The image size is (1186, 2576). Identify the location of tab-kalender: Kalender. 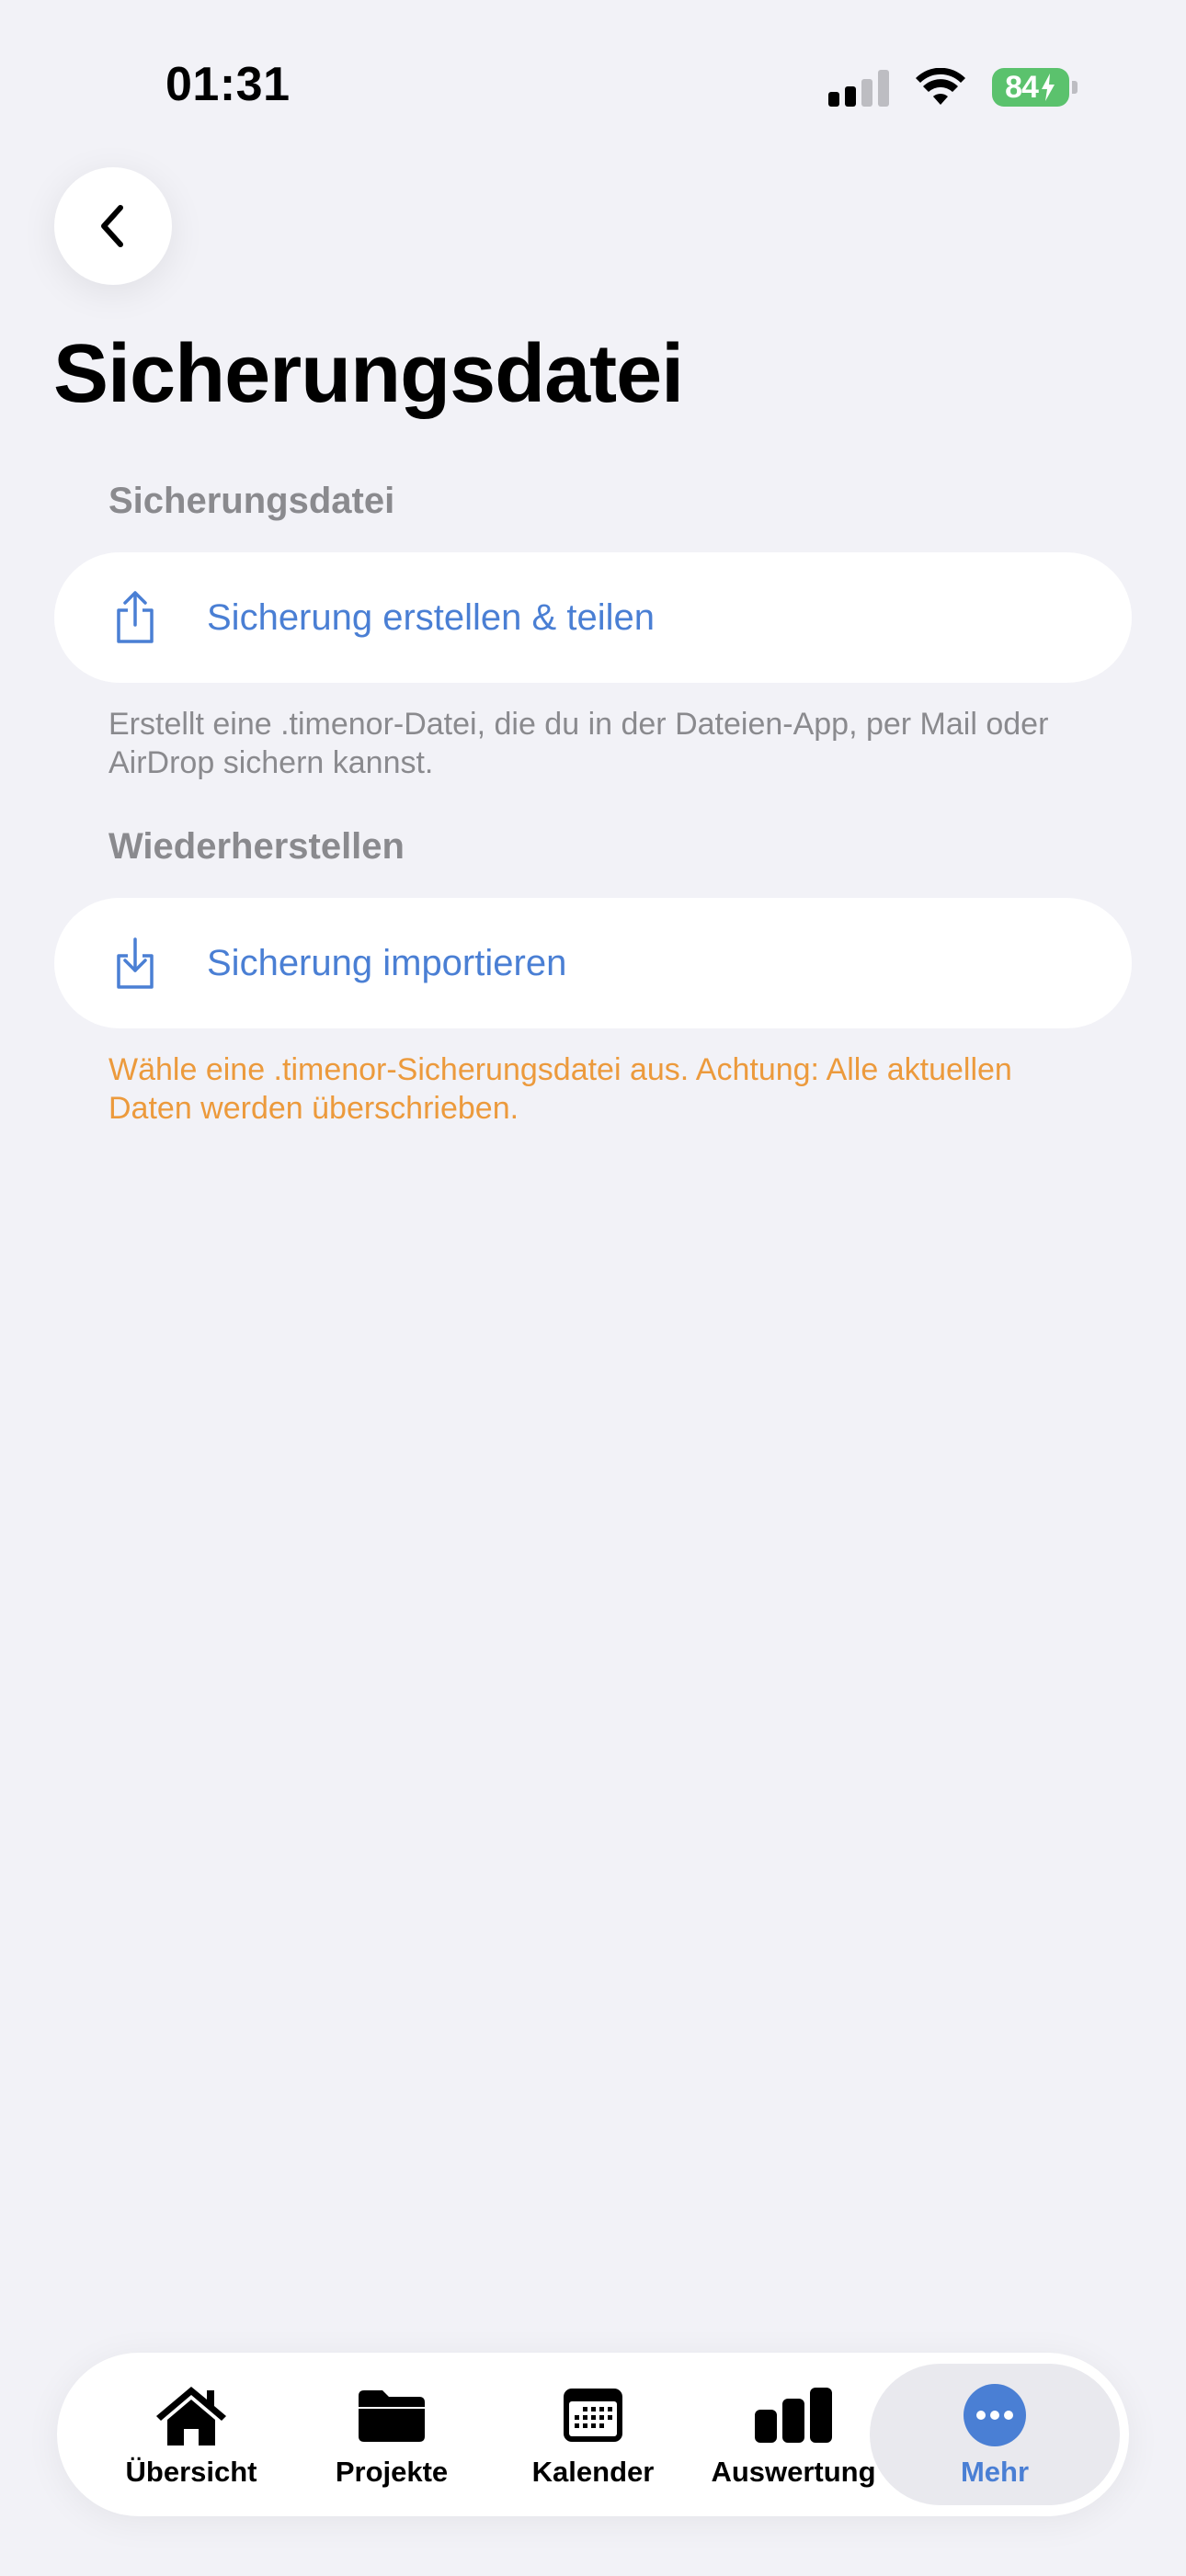
(593, 2434).